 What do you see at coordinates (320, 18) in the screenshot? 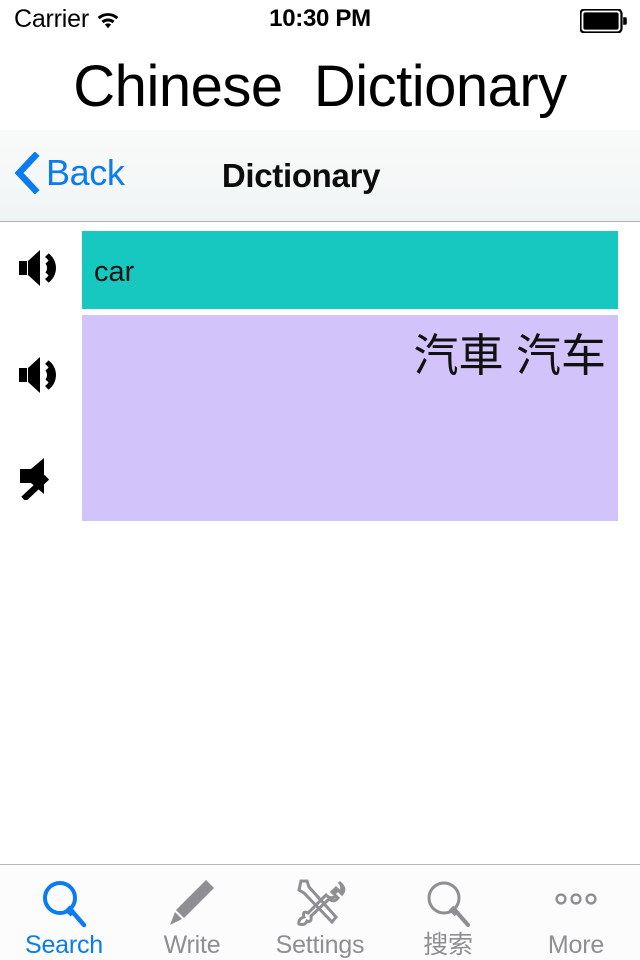
I see `clock-label: 10:30 PM` at bounding box center [320, 18].